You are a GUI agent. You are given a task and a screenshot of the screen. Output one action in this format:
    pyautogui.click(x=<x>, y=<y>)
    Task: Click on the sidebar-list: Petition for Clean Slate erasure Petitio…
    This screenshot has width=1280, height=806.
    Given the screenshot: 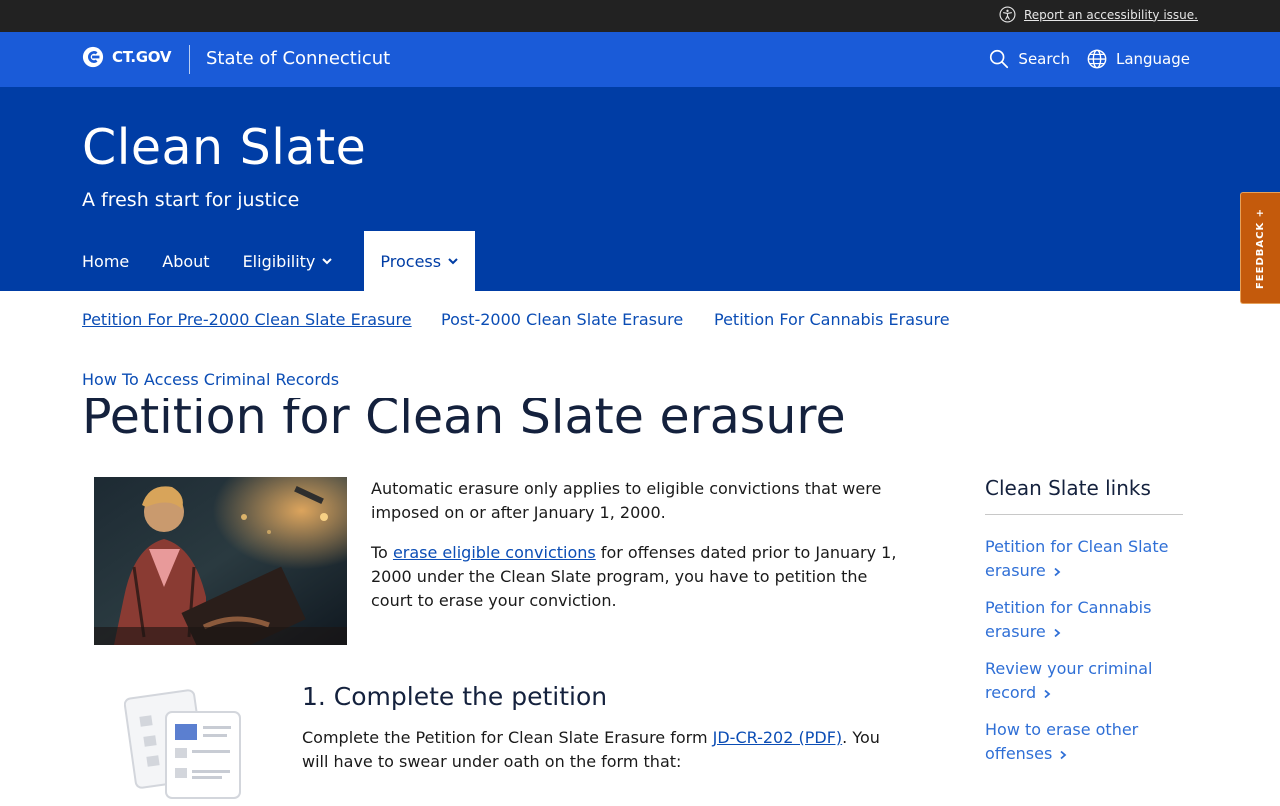 What is the action you would take?
    pyautogui.click(x=1084, y=650)
    